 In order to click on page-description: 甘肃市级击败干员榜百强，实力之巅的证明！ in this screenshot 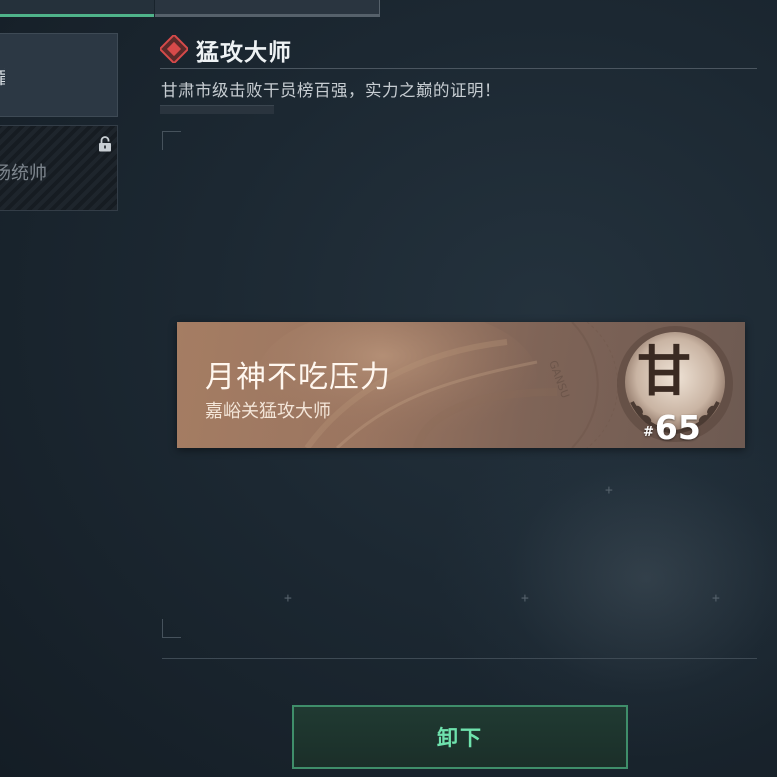, I will do `click(331, 90)`.